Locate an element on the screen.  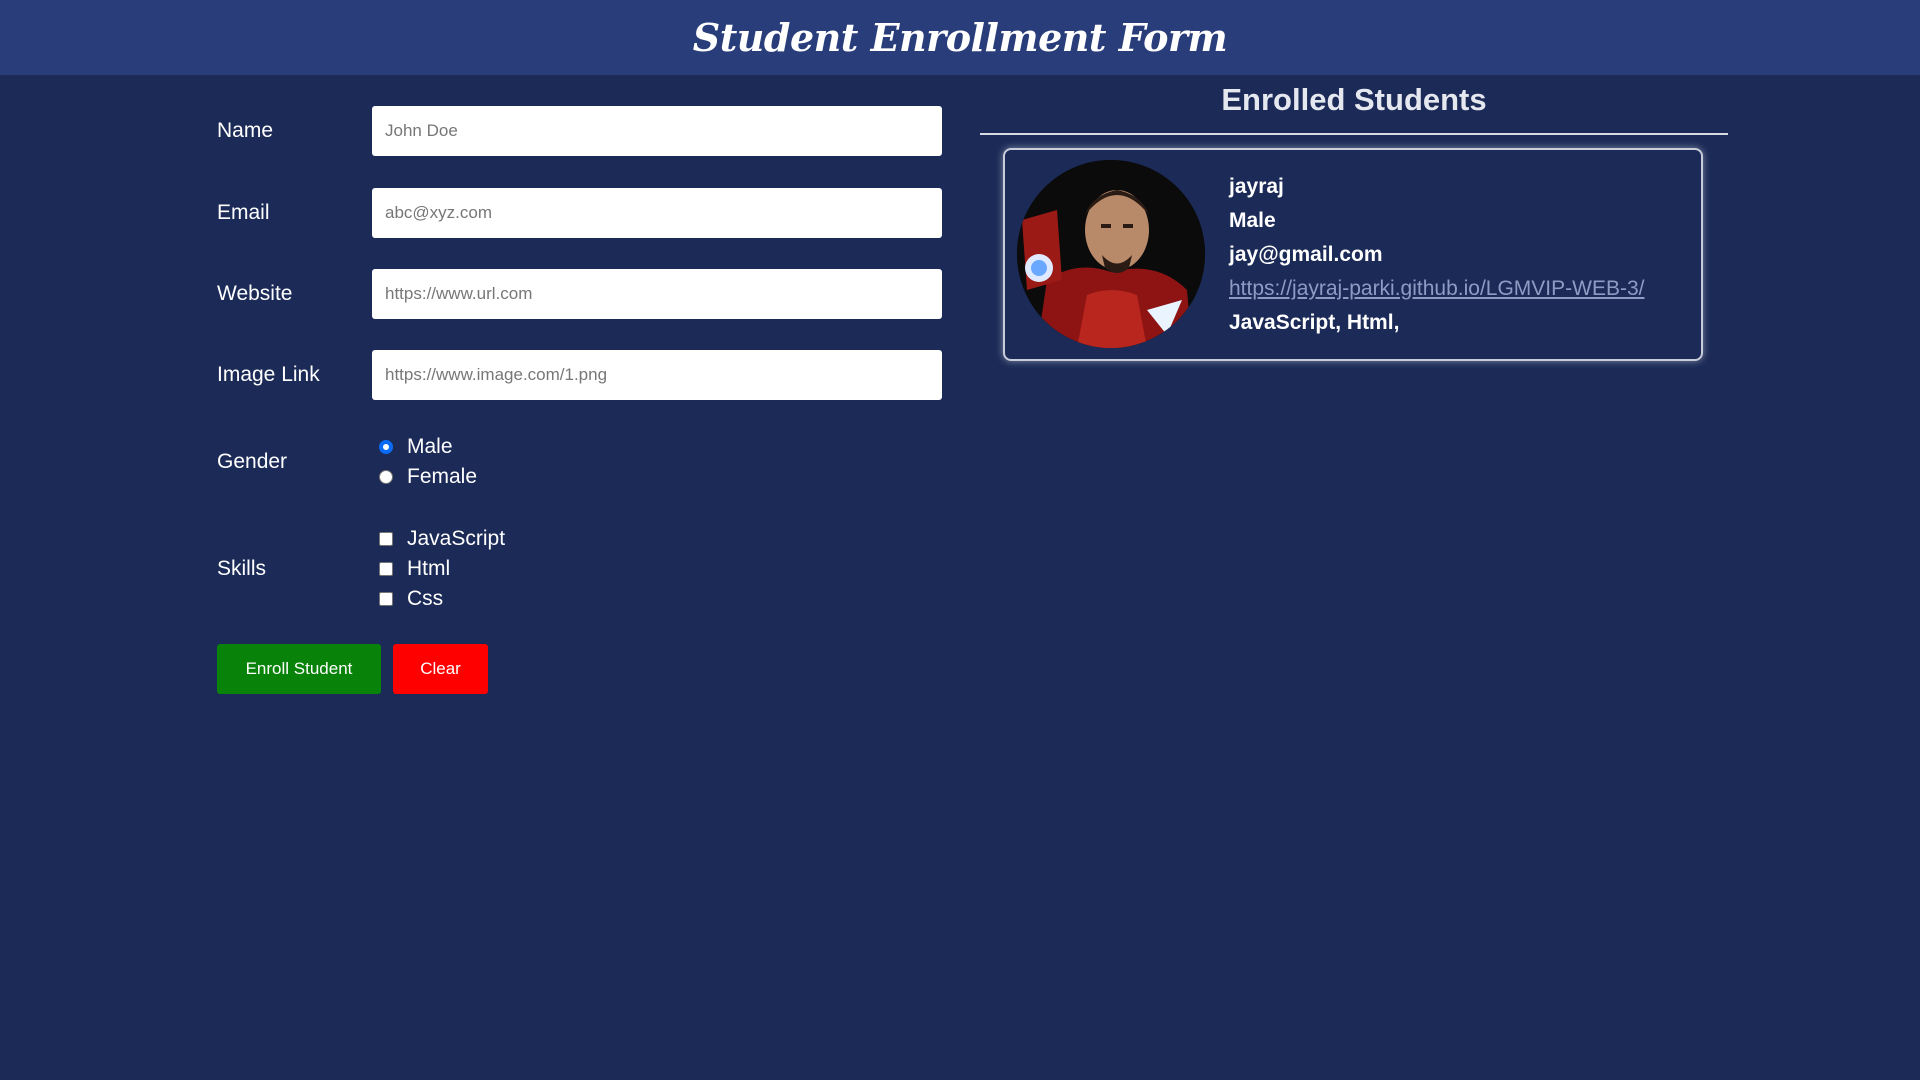
skill-option-javascript: JavaScript is located at coordinates (438, 539).